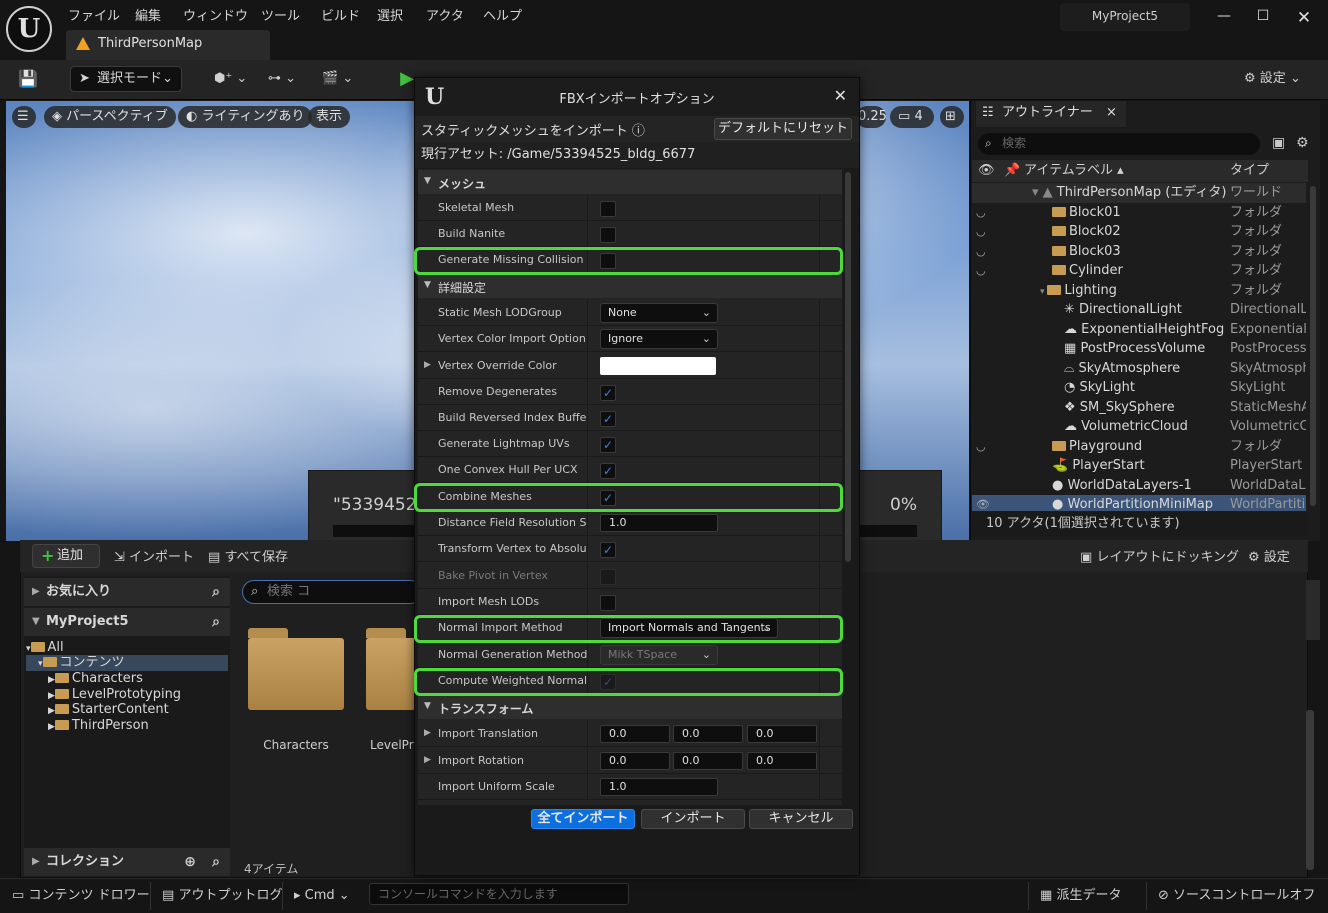  What do you see at coordinates (1249, 171) in the screenshot?
I see `col-type: タイプ` at bounding box center [1249, 171].